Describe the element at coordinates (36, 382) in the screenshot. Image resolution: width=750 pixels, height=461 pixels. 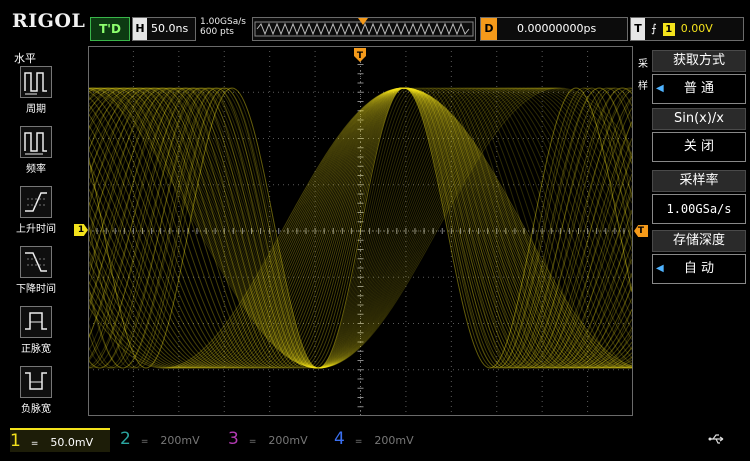
I see `negative-width-icon` at that location.